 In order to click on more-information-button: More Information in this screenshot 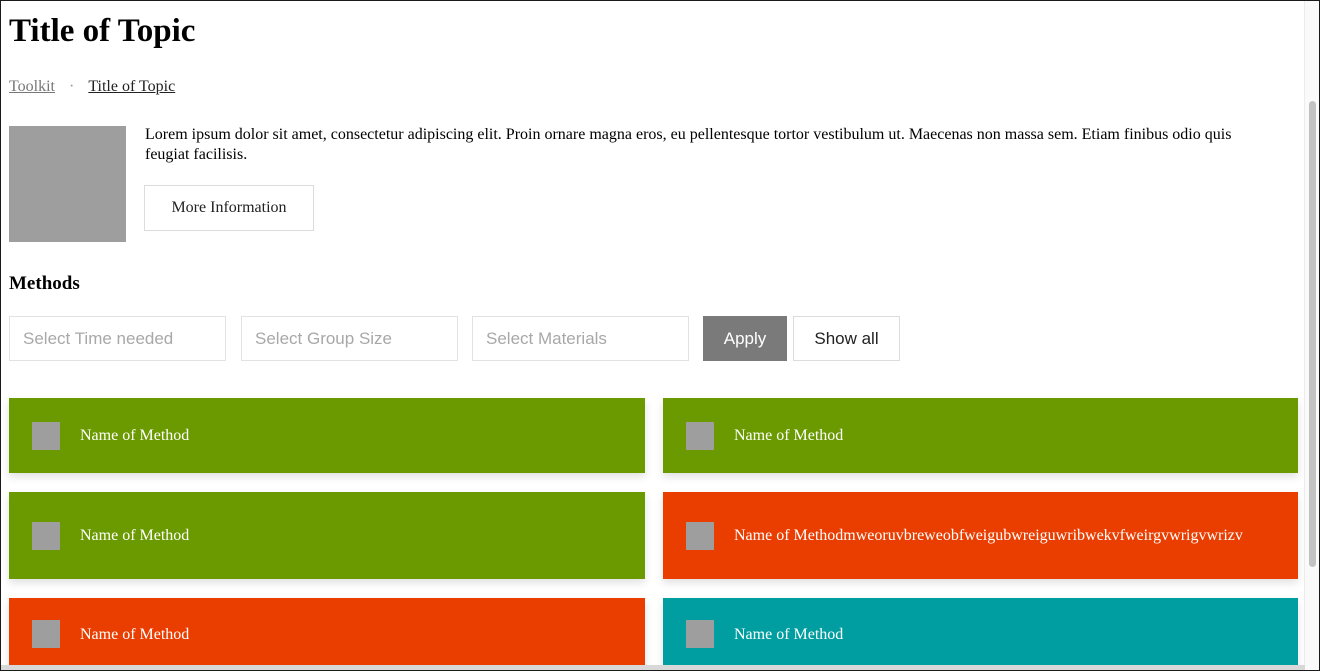, I will do `click(229, 208)`.